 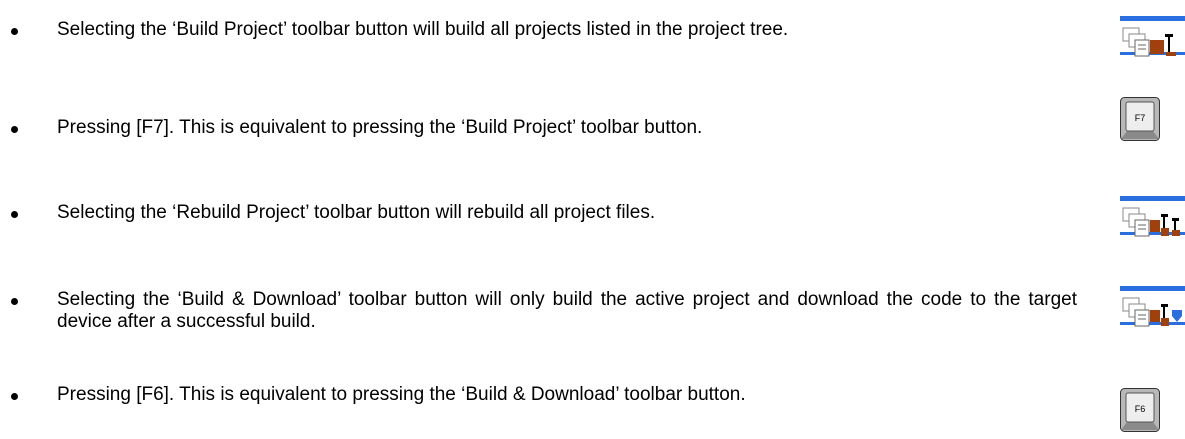 I want to click on build-project-toolbar-icon, so click(x=1152, y=35).